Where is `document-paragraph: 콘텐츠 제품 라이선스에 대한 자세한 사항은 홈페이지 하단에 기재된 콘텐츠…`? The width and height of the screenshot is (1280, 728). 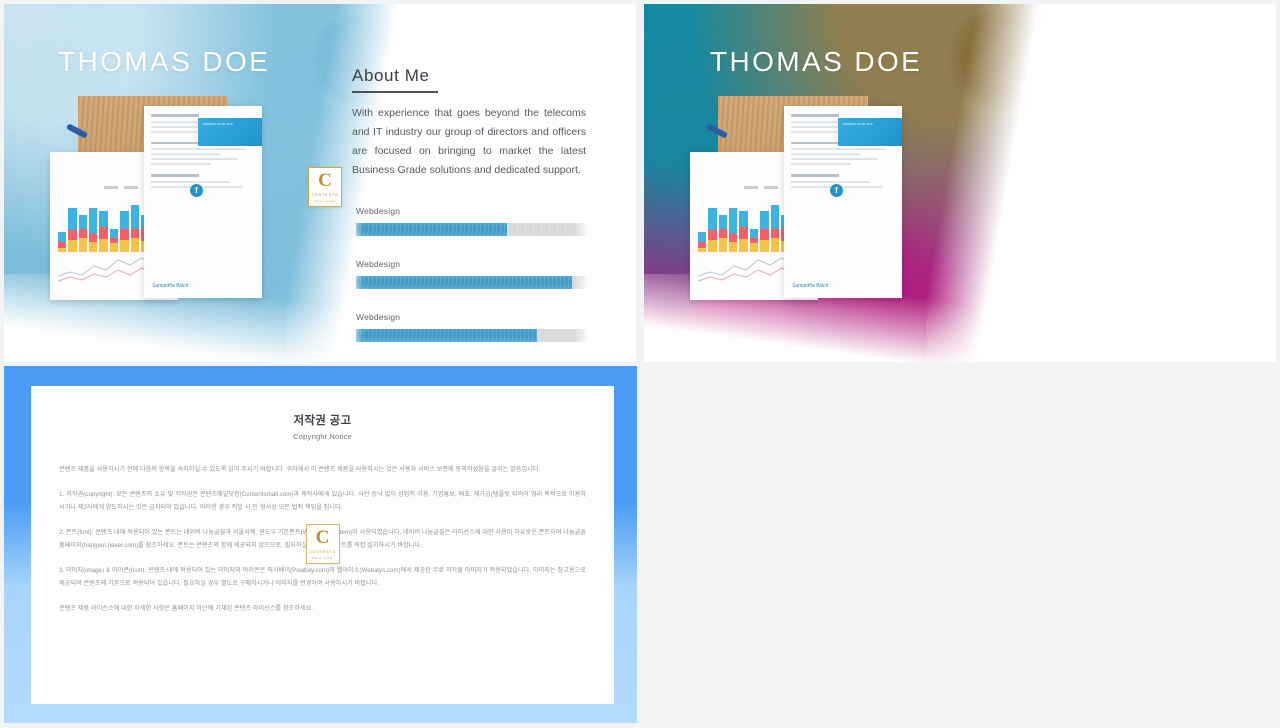
document-paragraph: 콘텐츠 제품 라이선스에 대한 자세한 사항은 홈페이지 하단에 기재된 콘텐츠… is located at coordinates (186, 608).